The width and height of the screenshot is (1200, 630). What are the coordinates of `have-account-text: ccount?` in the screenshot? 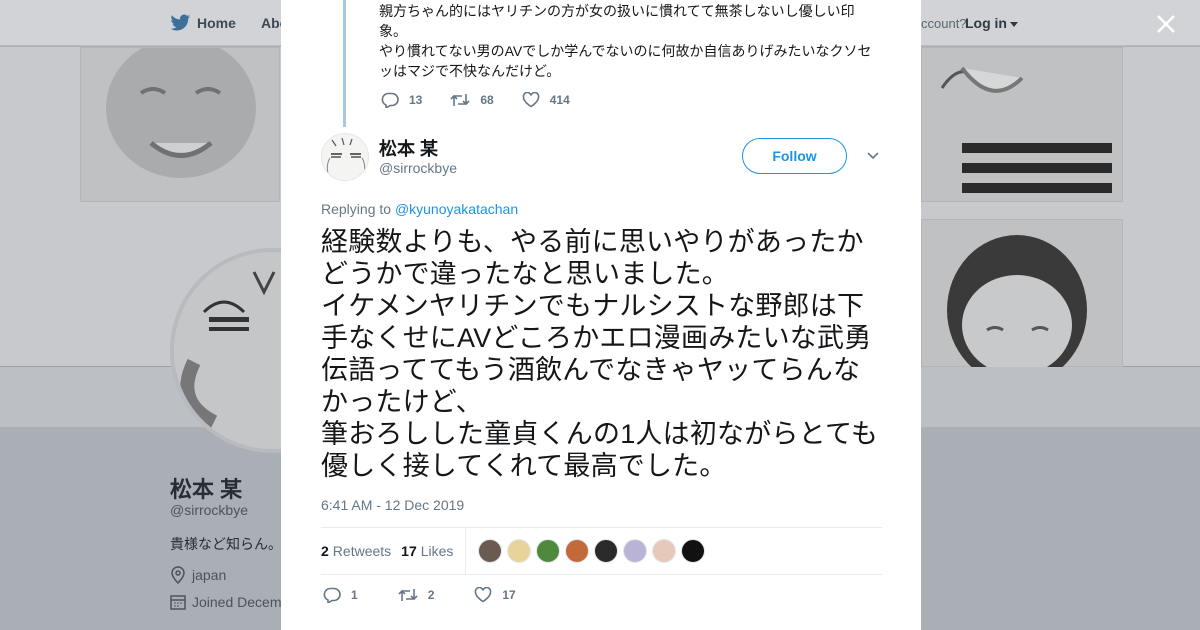 It's located at (944, 23).